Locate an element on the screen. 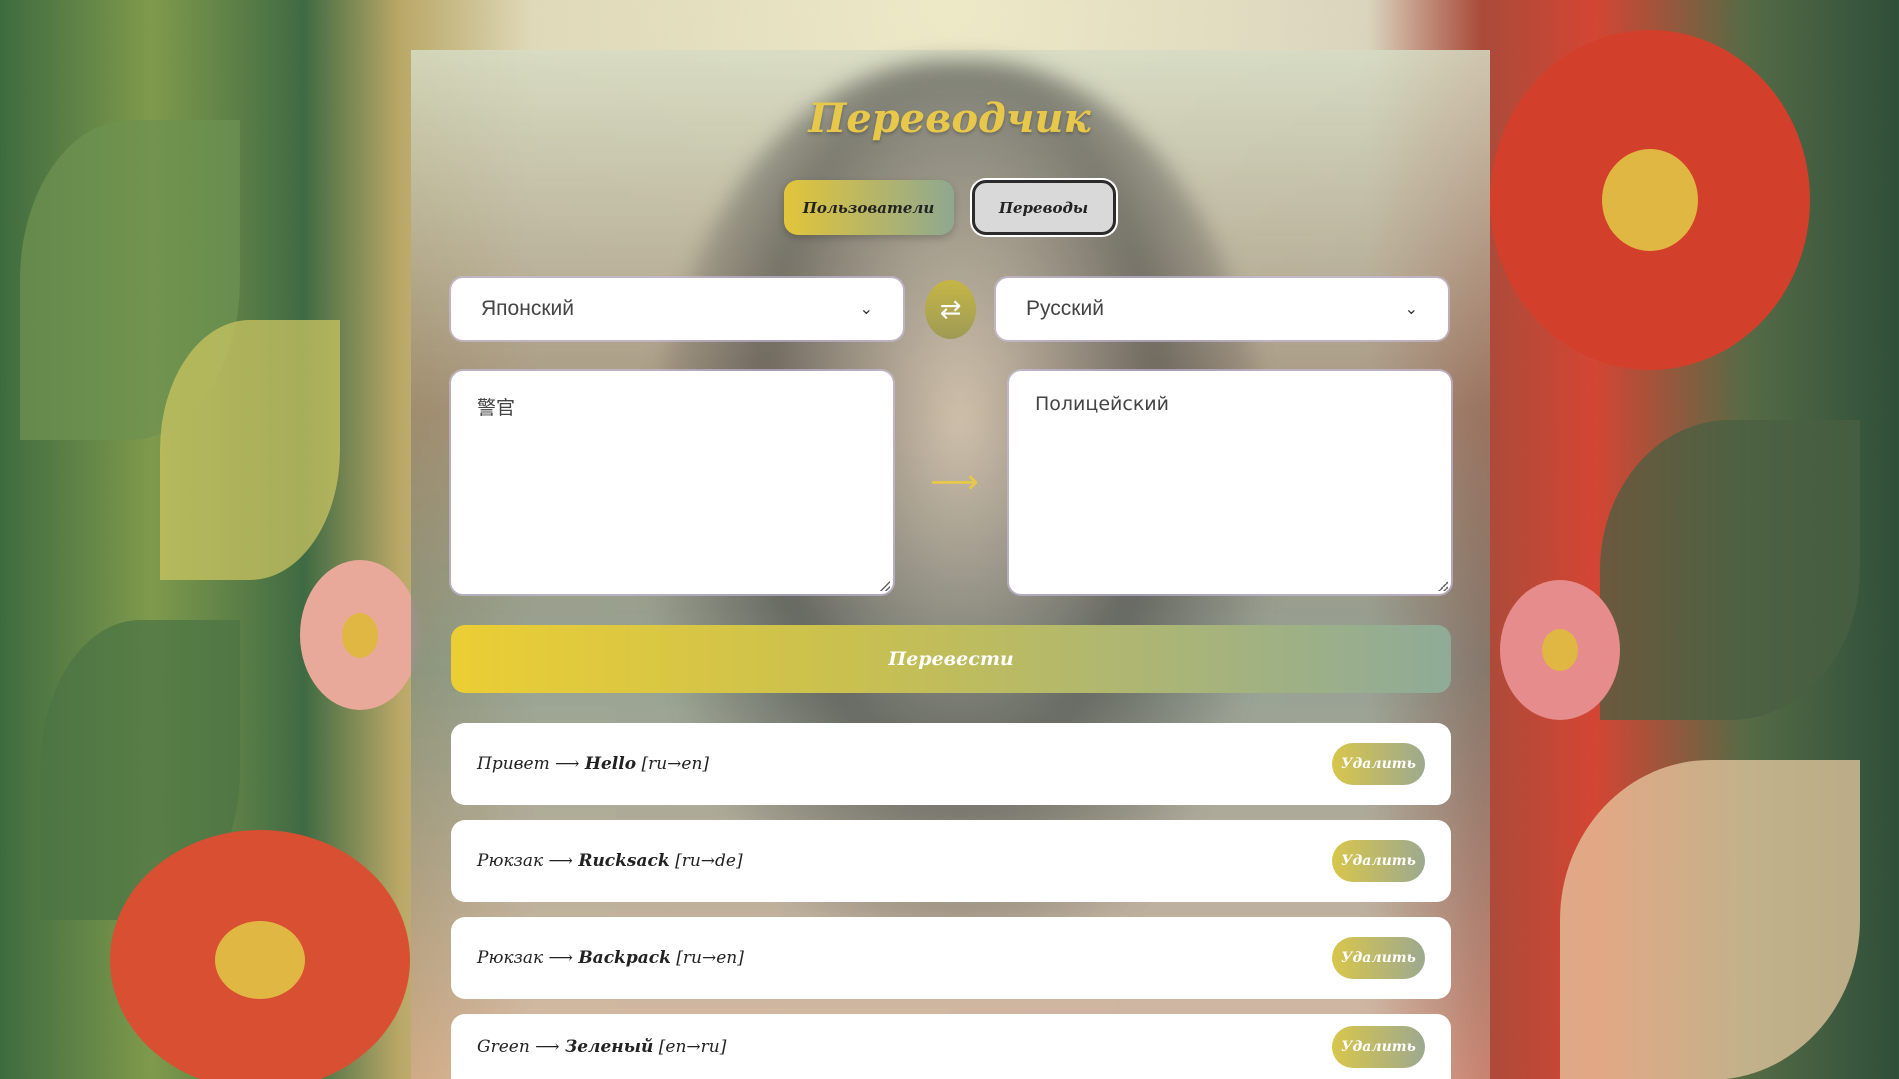 The image size is (1899, 1079). history-text: Рюкзак ⟶ Backpack [ru→en] is located at coordinates (610, 958).